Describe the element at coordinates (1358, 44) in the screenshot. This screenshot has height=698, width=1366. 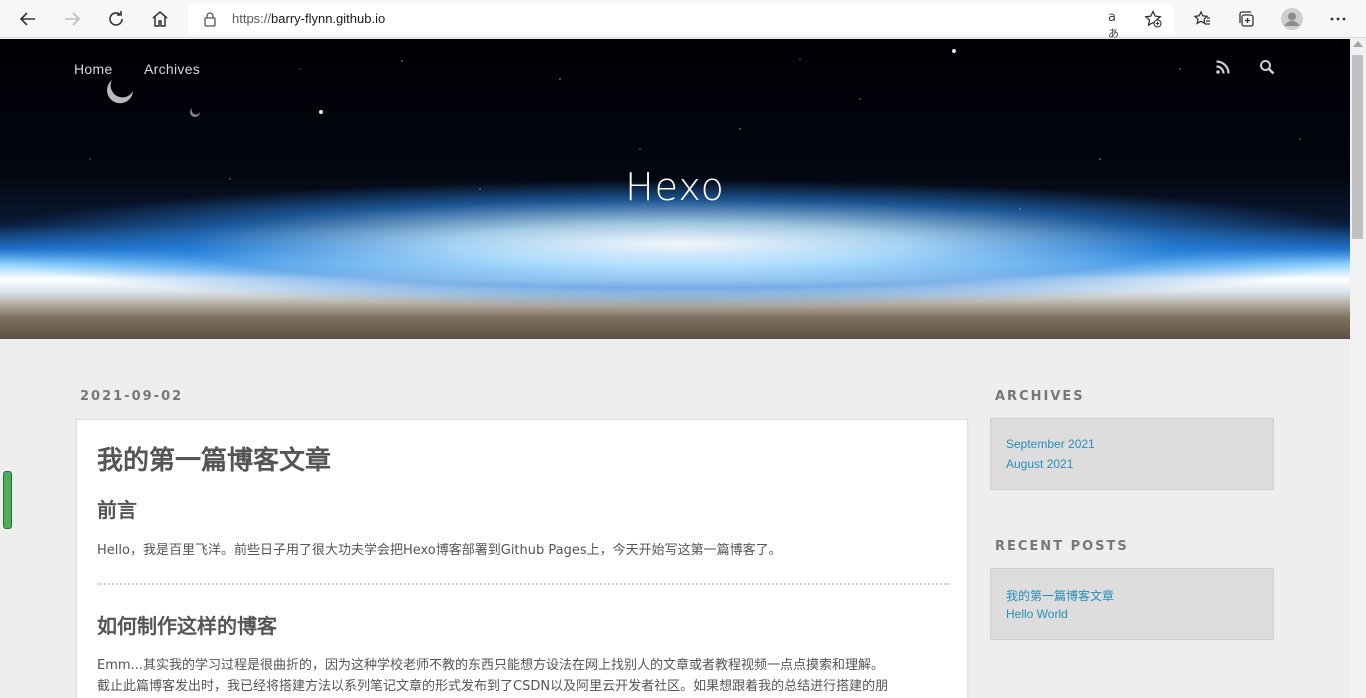
I see `scroll-up-arrow-icon` at that location.